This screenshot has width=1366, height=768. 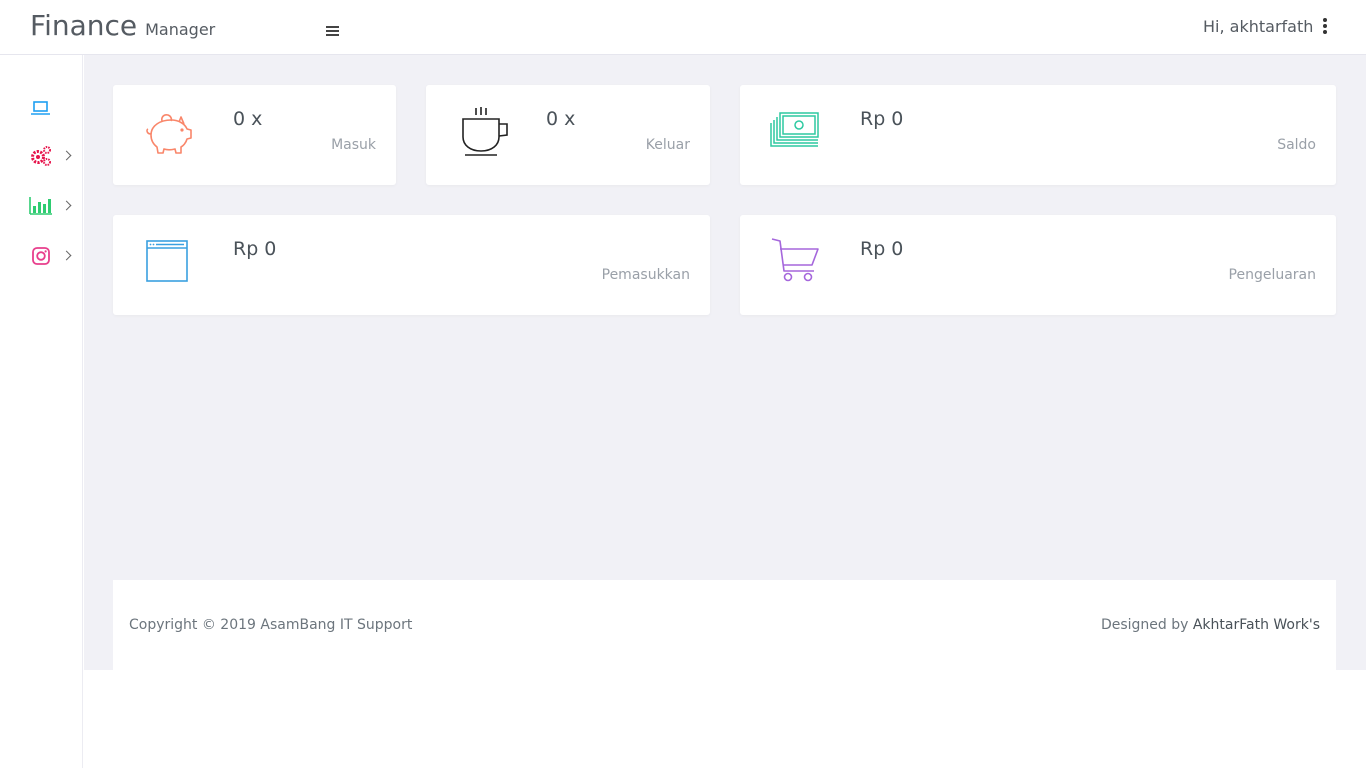 I want to click on coffee-cup-icon, so click(x=485, y=131).